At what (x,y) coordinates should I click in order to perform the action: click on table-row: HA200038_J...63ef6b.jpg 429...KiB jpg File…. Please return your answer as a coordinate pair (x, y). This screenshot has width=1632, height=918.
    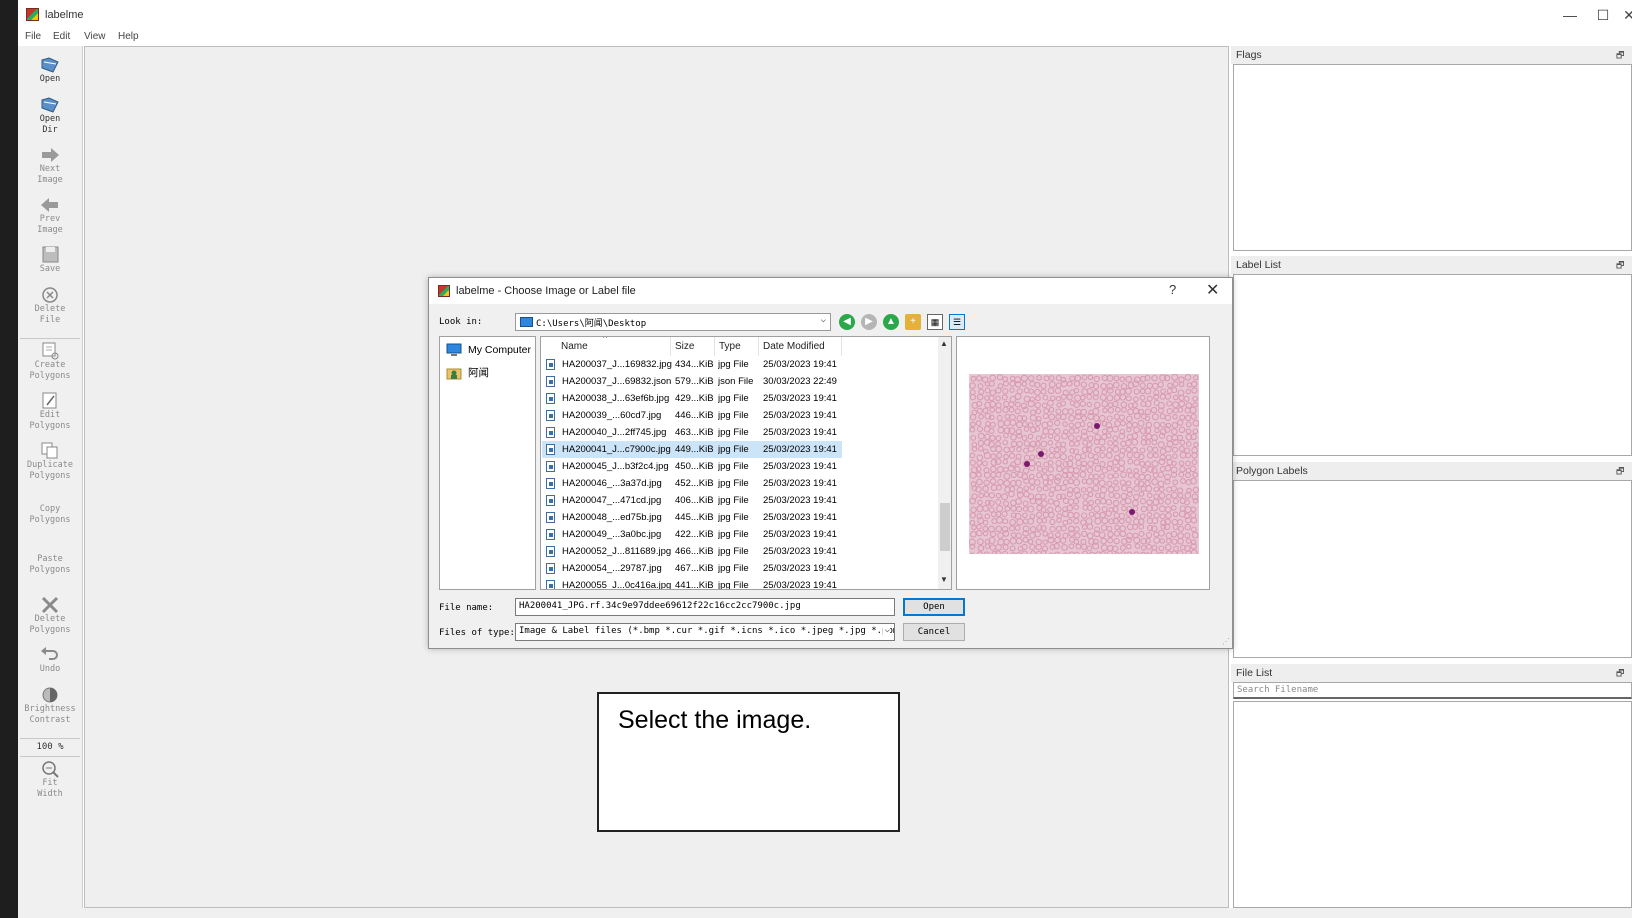
    Looking at the image, I should click on (692, 398).